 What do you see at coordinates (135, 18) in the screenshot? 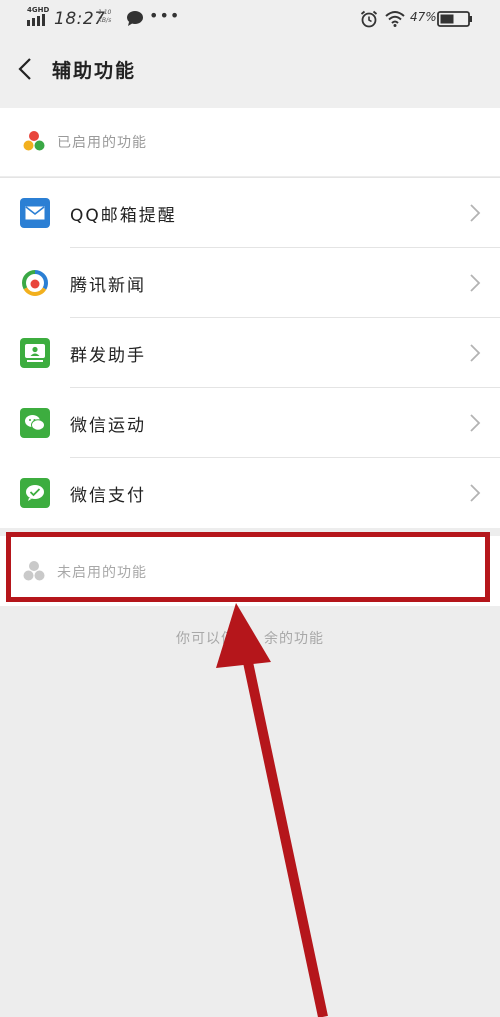
I see `message-notification-icon` at bounding box center [135, 18].